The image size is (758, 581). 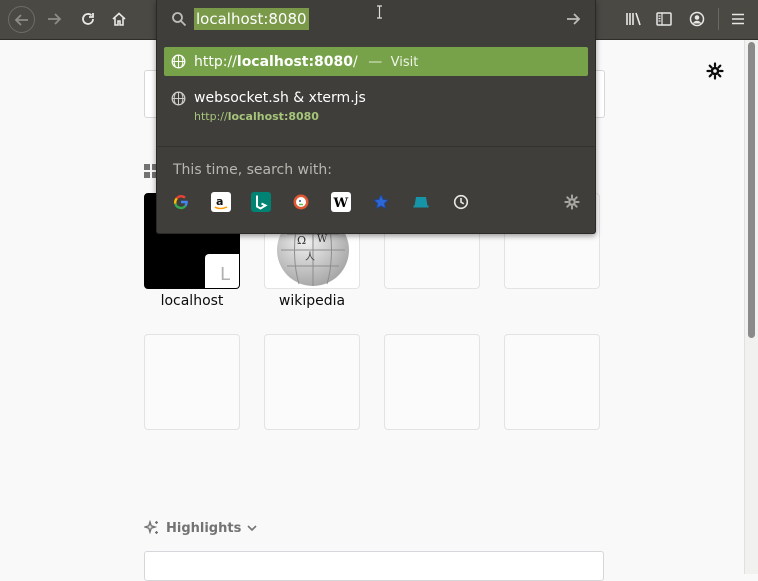 I want to click on result-url-suffix: /, so click(x=355, y=62).